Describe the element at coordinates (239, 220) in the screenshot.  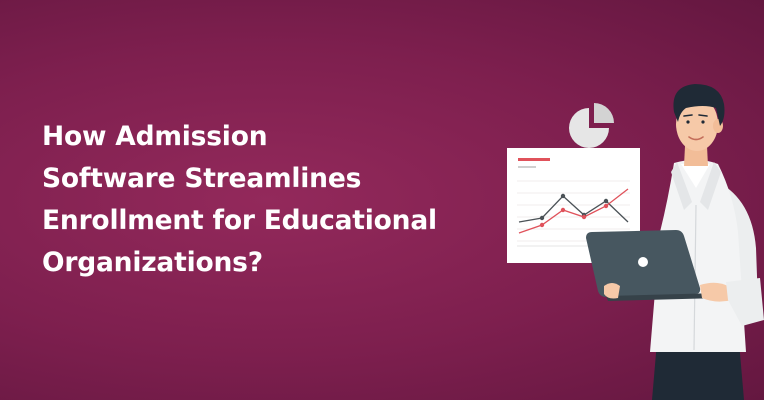
I see `headline-line-3: Enrollment for Educational` at that location.